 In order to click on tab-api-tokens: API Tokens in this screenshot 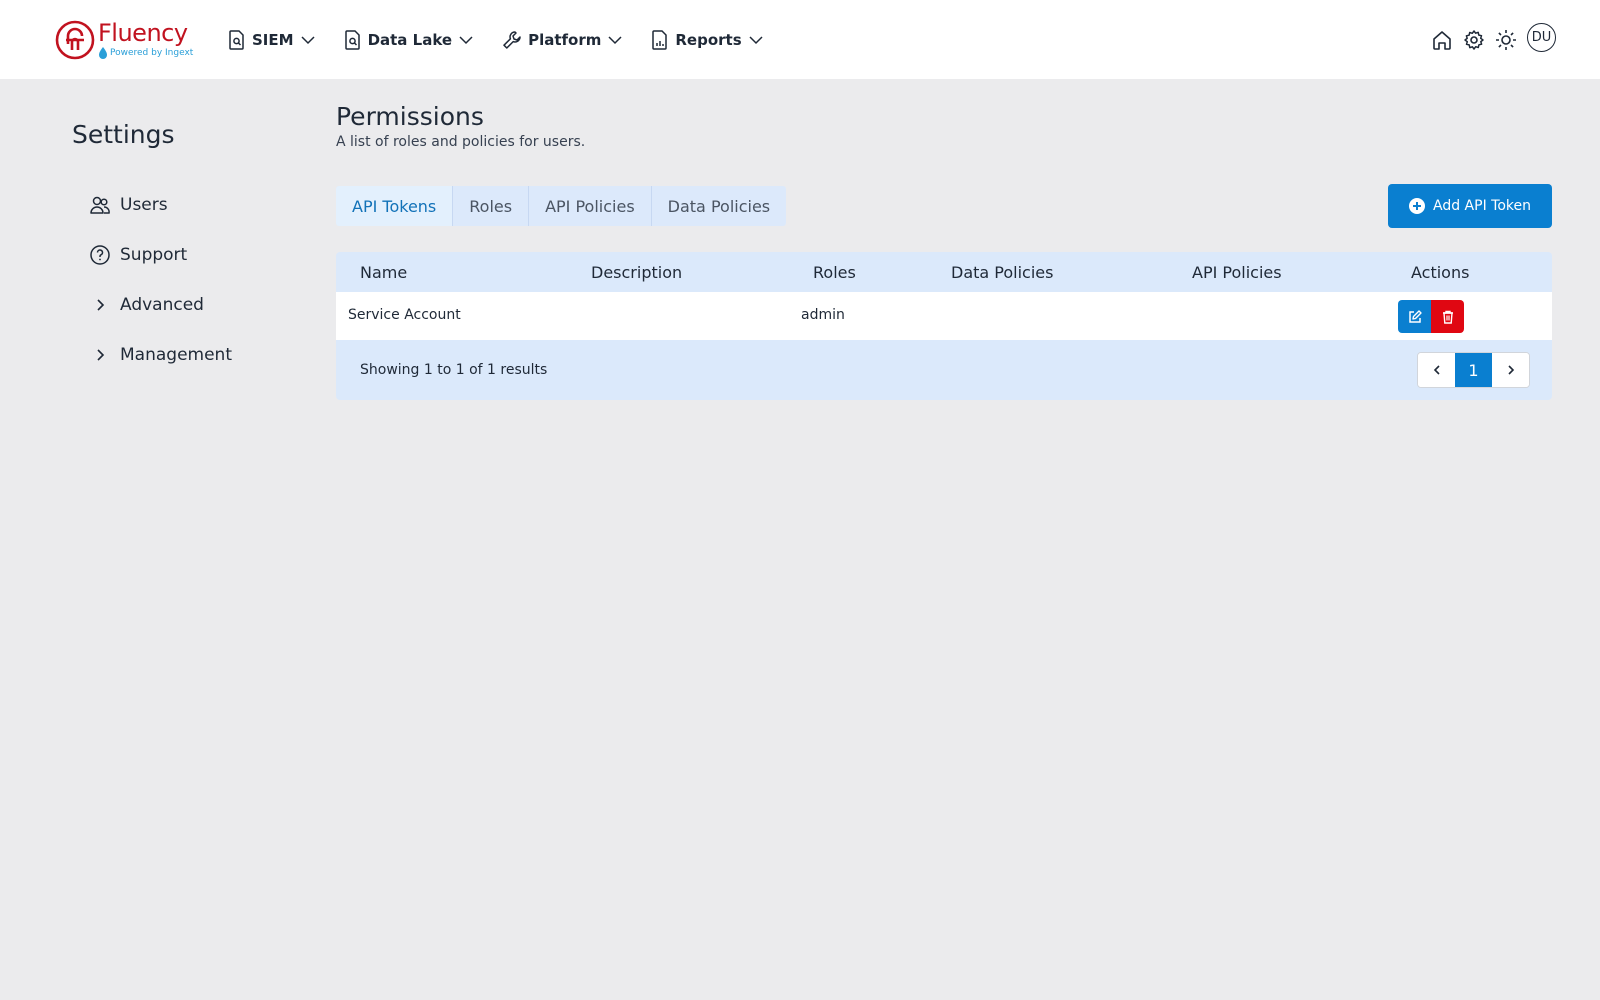, I will do `click(395, 206)`.